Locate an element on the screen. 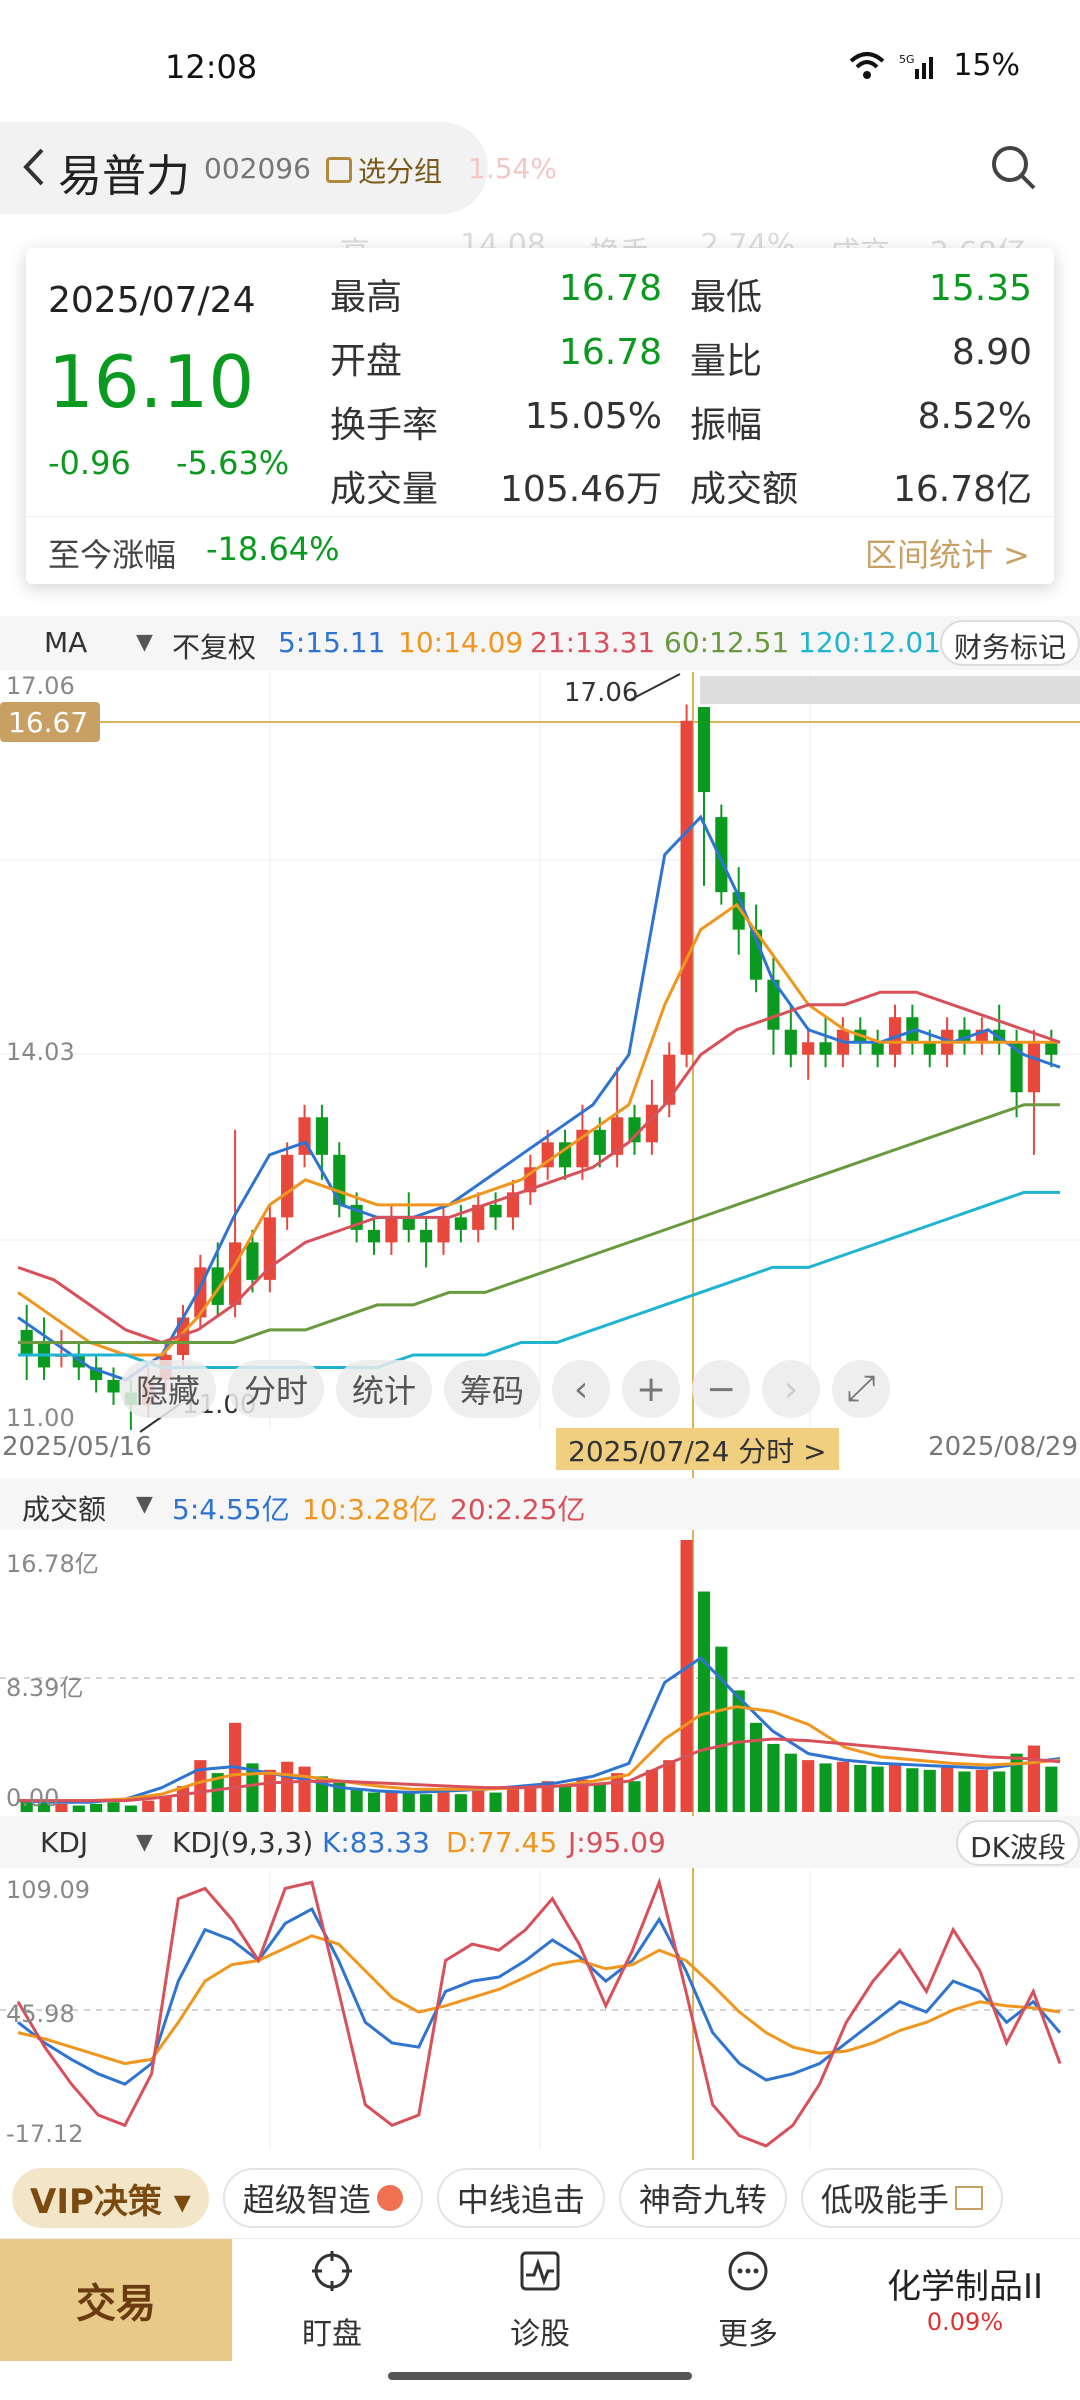 The width and height of the screenshot is (1080, 2400). hot-icon is located at coordinates (389, 2198).